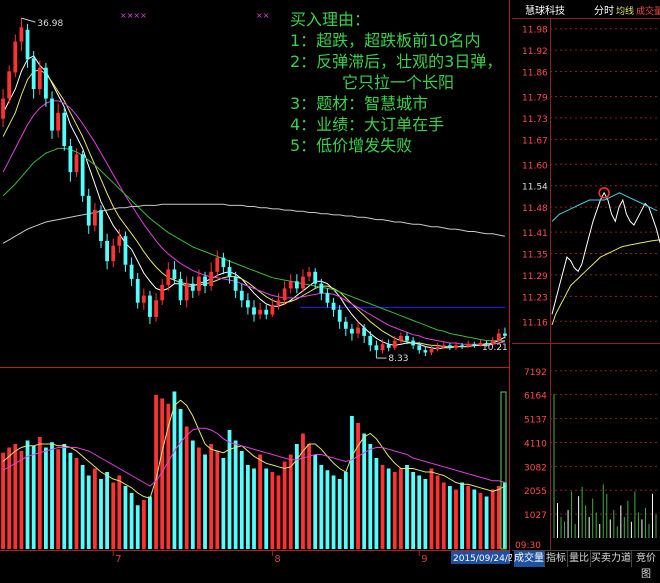  Describe the element at coordinates (611, 559) in the screenshot. I see `tab-buy-sell-force: 买卖力道` at that location.